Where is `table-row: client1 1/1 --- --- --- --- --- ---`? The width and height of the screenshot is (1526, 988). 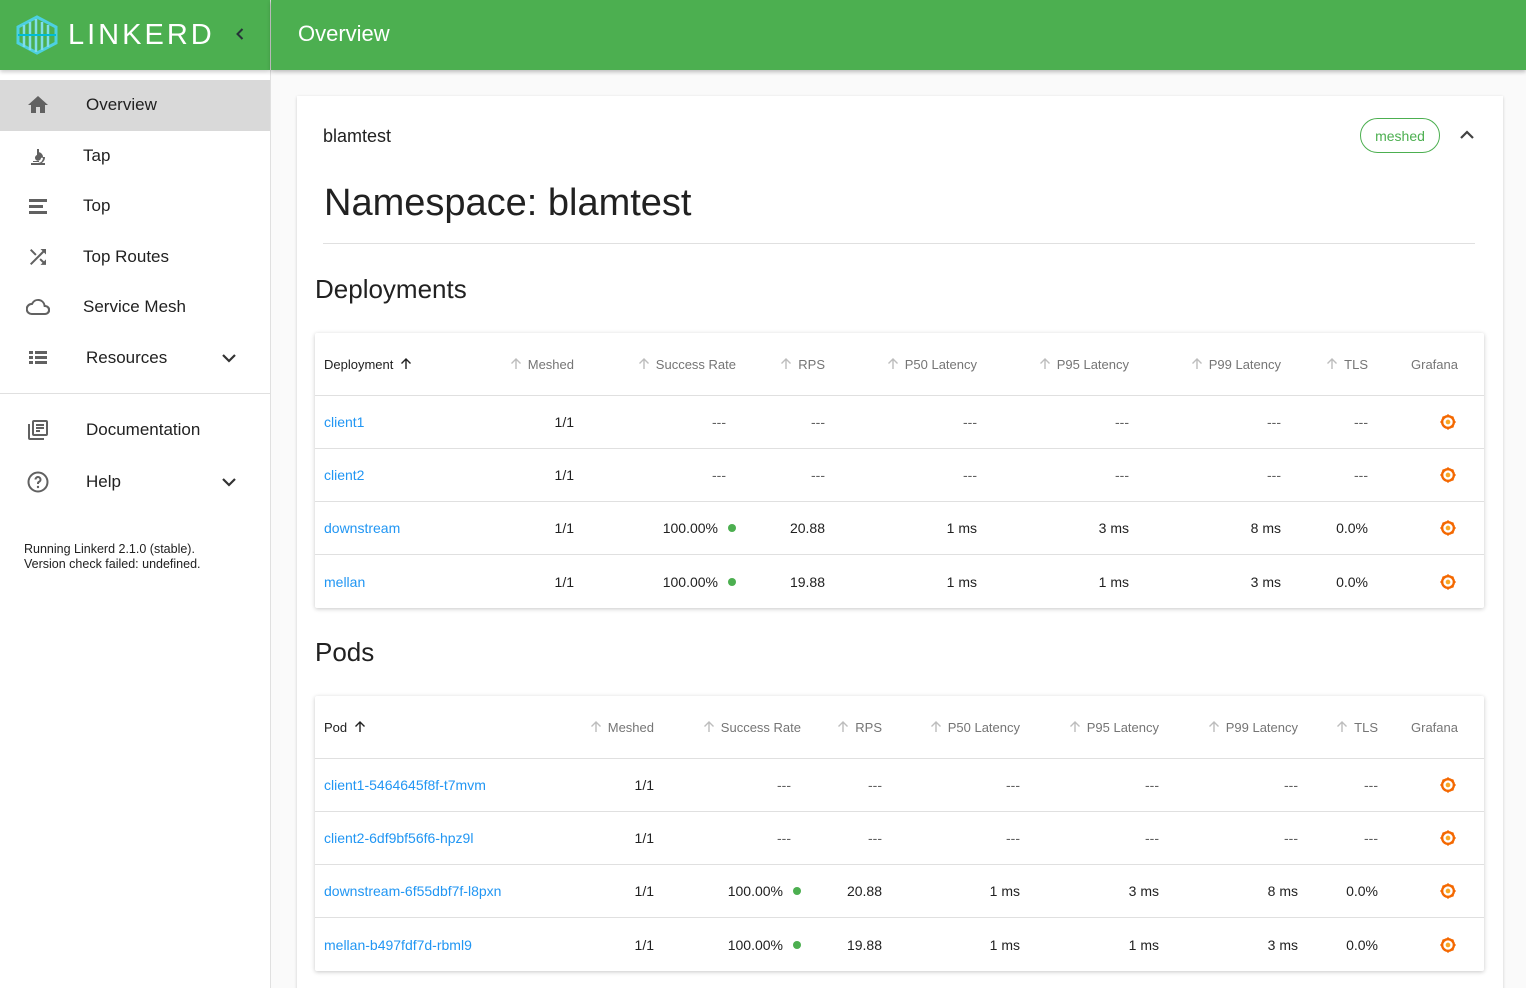
table-row: client1 1/1 --- --- --- --- --- --- is located at coordinates (899, 422).